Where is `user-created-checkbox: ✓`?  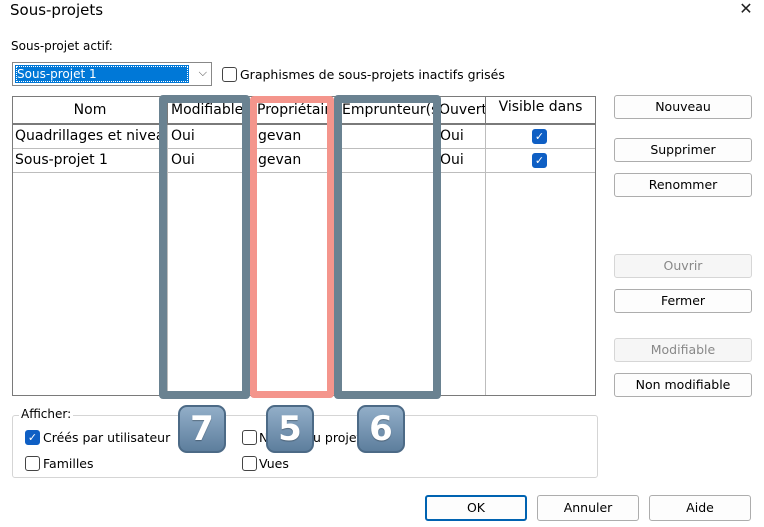
user-created-checkbox: ✓ is located at coordinates (32, 437).